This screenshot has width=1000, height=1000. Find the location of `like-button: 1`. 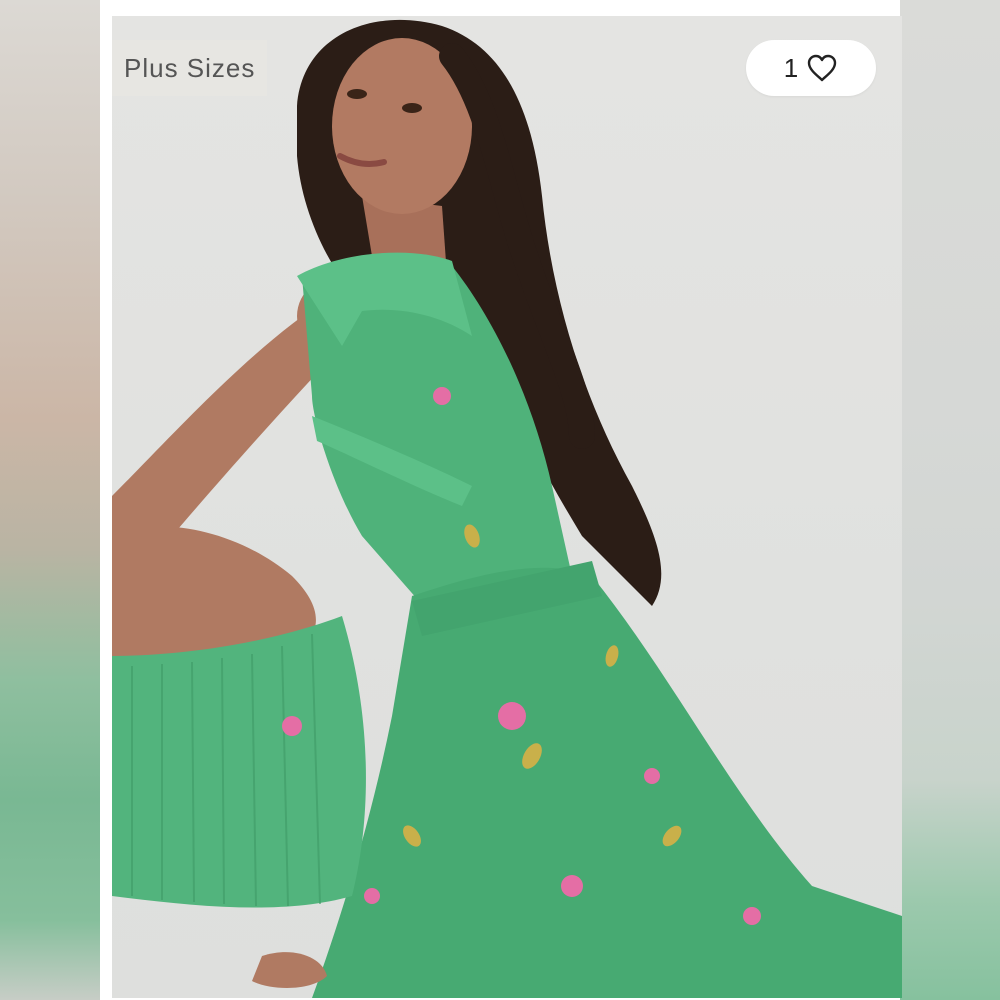

like-button: 1 is located at coordinates (811, 68).